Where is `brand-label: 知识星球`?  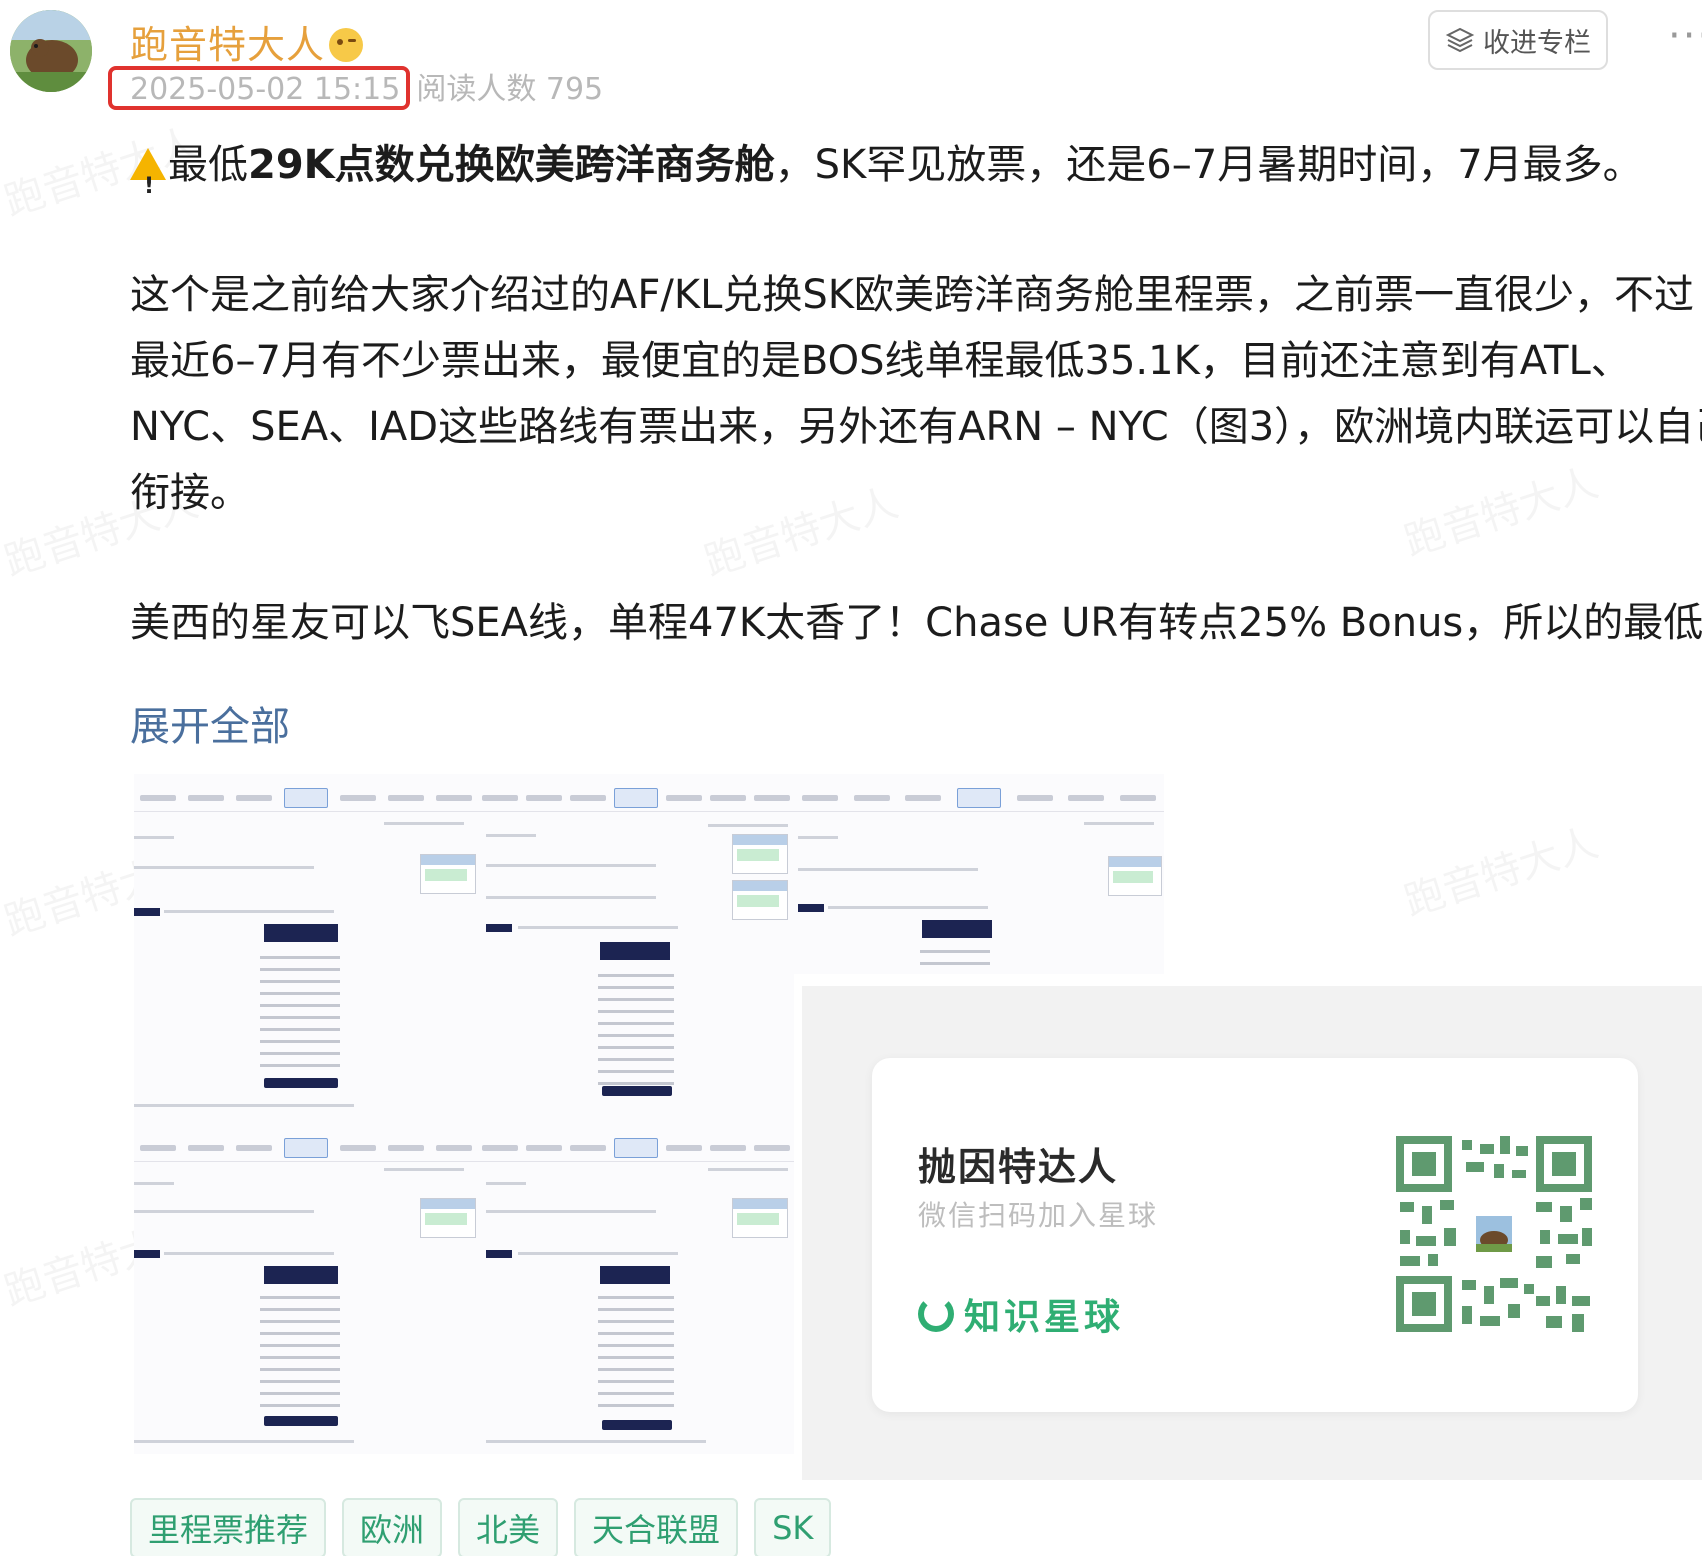 brand-label: 知识星球 is located at coordinates (1044, 1317).